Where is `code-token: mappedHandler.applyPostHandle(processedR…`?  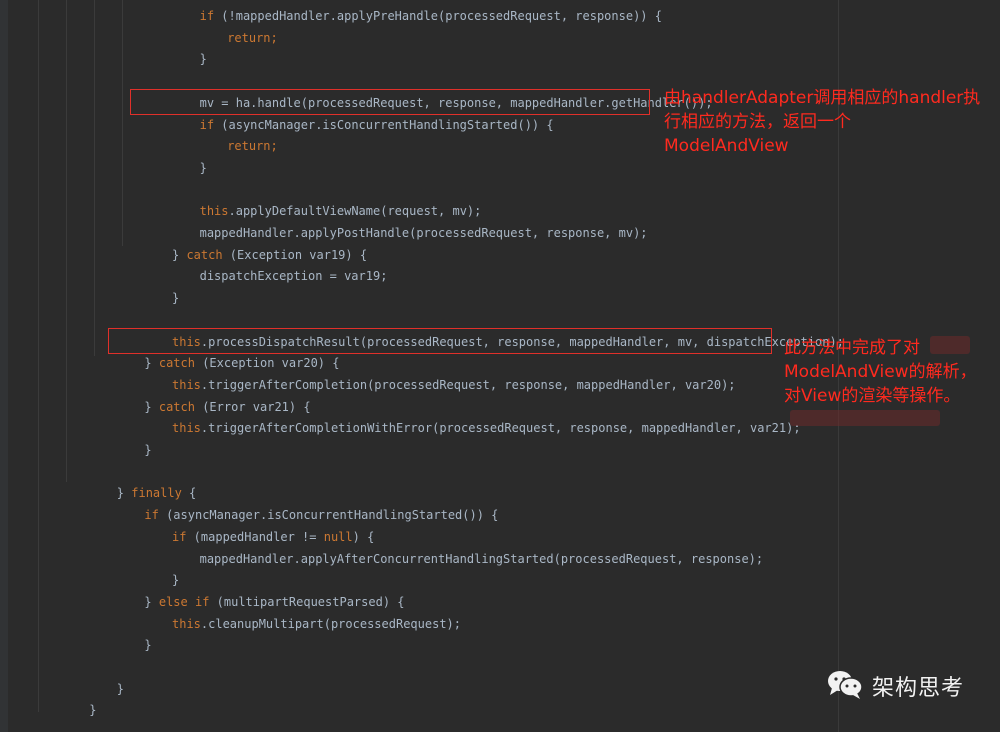 code-token: mappedHandler.applyPostHandle(processedR… is located at coordinates (423, 233).